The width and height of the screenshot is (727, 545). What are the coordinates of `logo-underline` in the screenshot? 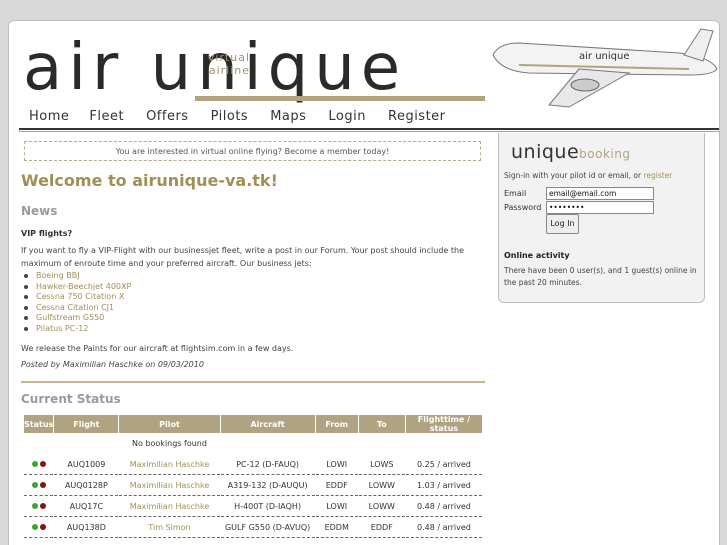 It's located at (340, 98).